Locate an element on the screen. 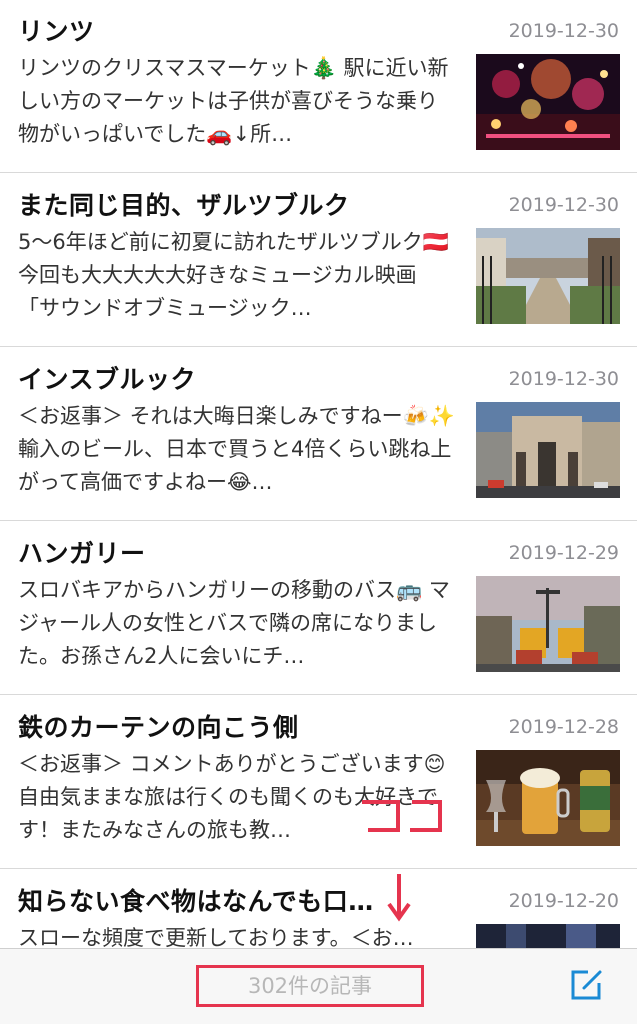  bottom-toolbar: 302件の記事 is located at coordinates (318, 986).